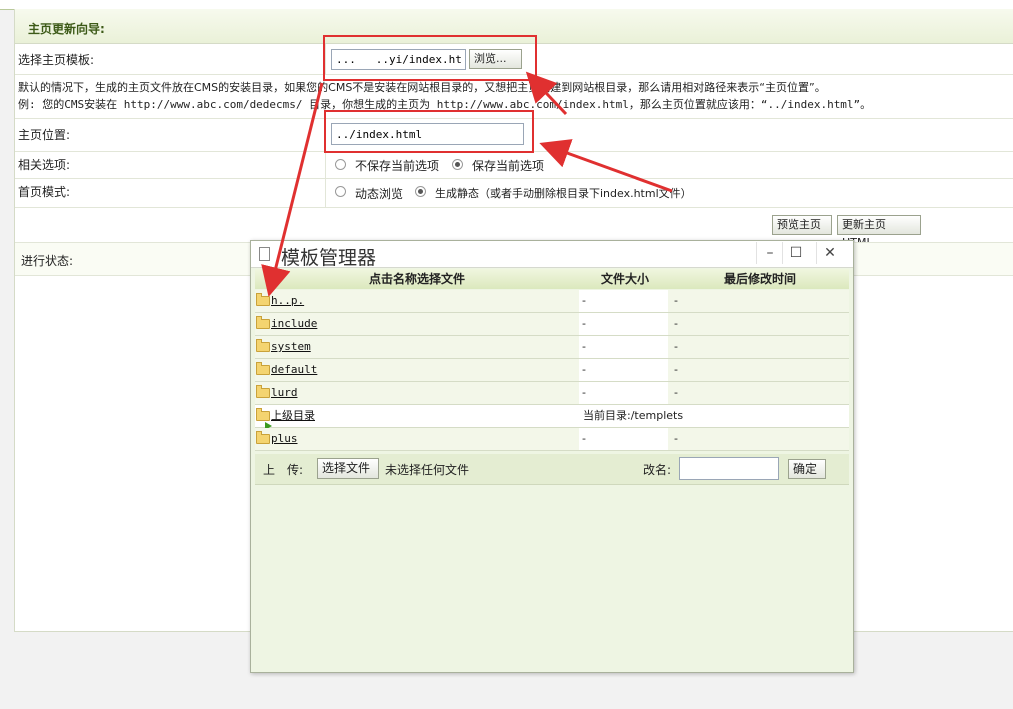  What do you see at coordinates (606, 166) in the screenshot?
I see `arrow-to-position-box` at bounding box center [606, 166].